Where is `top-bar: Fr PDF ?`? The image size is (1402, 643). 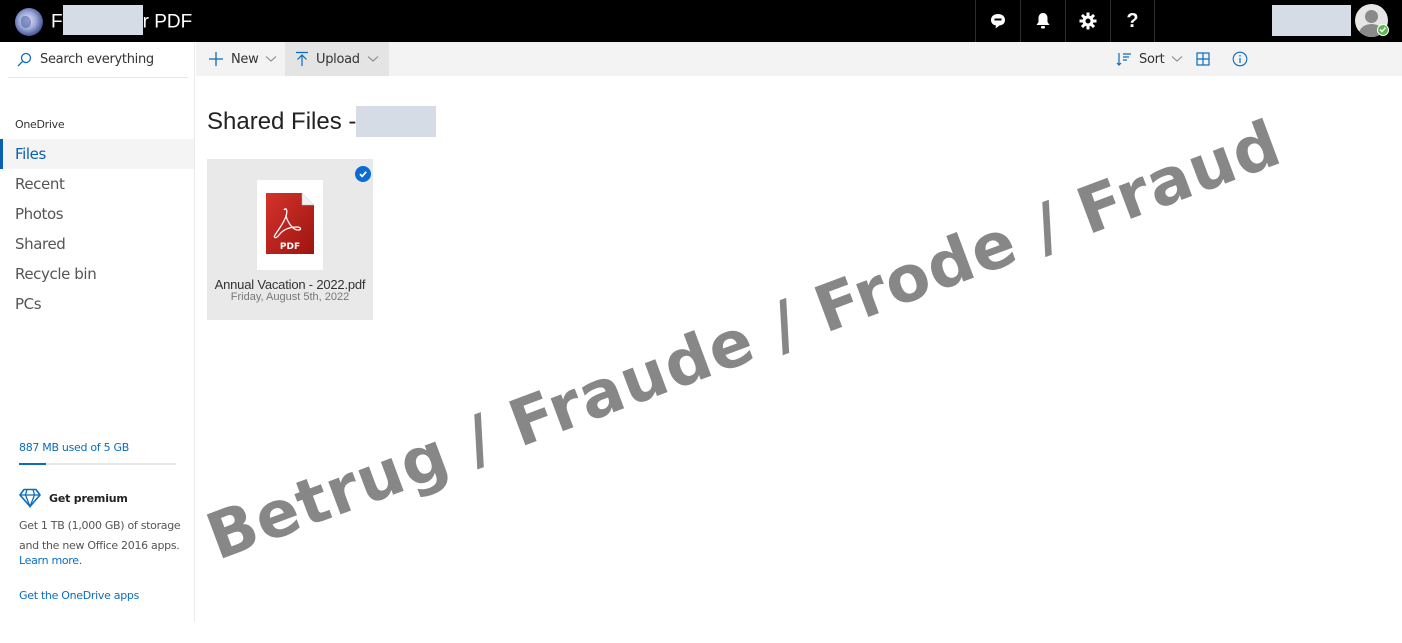 top-bar: Fr PDF ? is located at coordinates (701, 21).